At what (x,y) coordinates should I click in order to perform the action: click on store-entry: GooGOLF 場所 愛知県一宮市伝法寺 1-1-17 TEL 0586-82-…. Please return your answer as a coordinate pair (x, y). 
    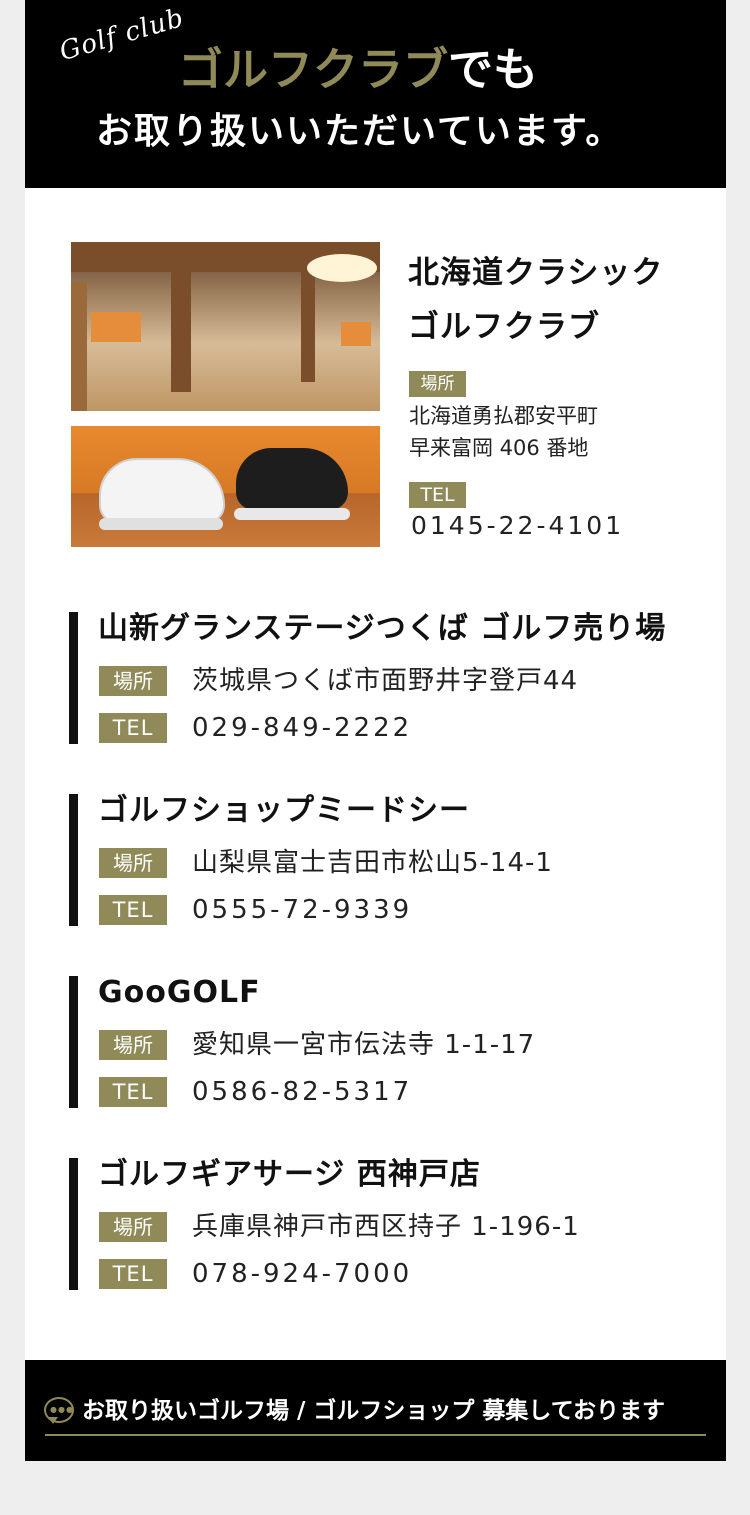
    Looking at the image, I should click on (389, 1042).